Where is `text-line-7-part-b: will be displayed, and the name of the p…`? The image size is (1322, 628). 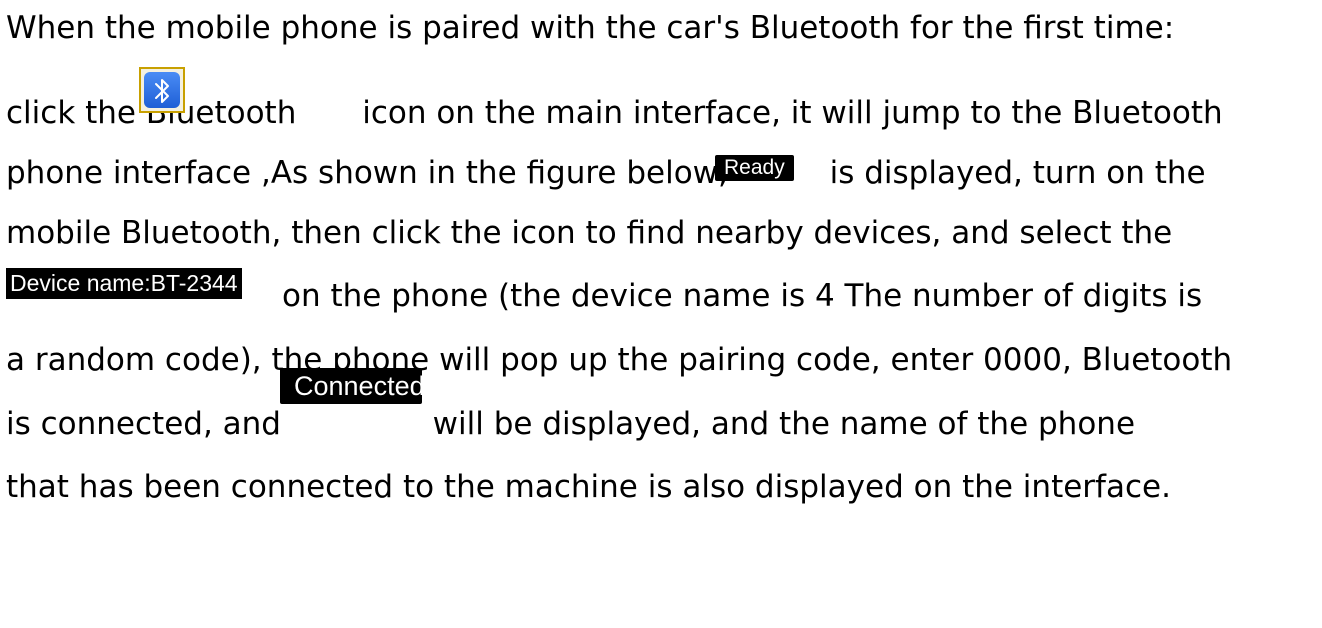 text-line-7-part-b: will be displayed, and the name of the p… is located at coordinates (779, 424).